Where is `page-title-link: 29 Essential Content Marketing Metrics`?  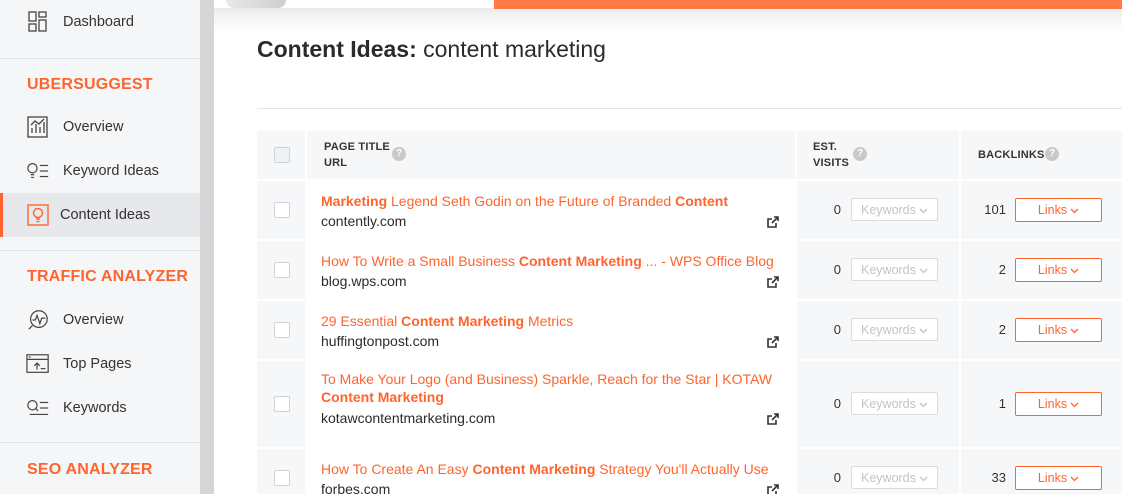
page-title-link: 29 Essential Content Marketing Metrics is located at coordinates (447, 321).